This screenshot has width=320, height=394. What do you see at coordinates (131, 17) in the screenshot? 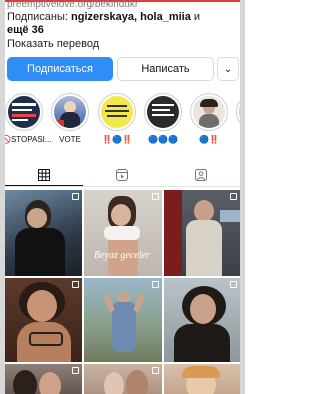
I see `followers-names: ngizerskaya, hola_miia` at bounding box center [131, 17].